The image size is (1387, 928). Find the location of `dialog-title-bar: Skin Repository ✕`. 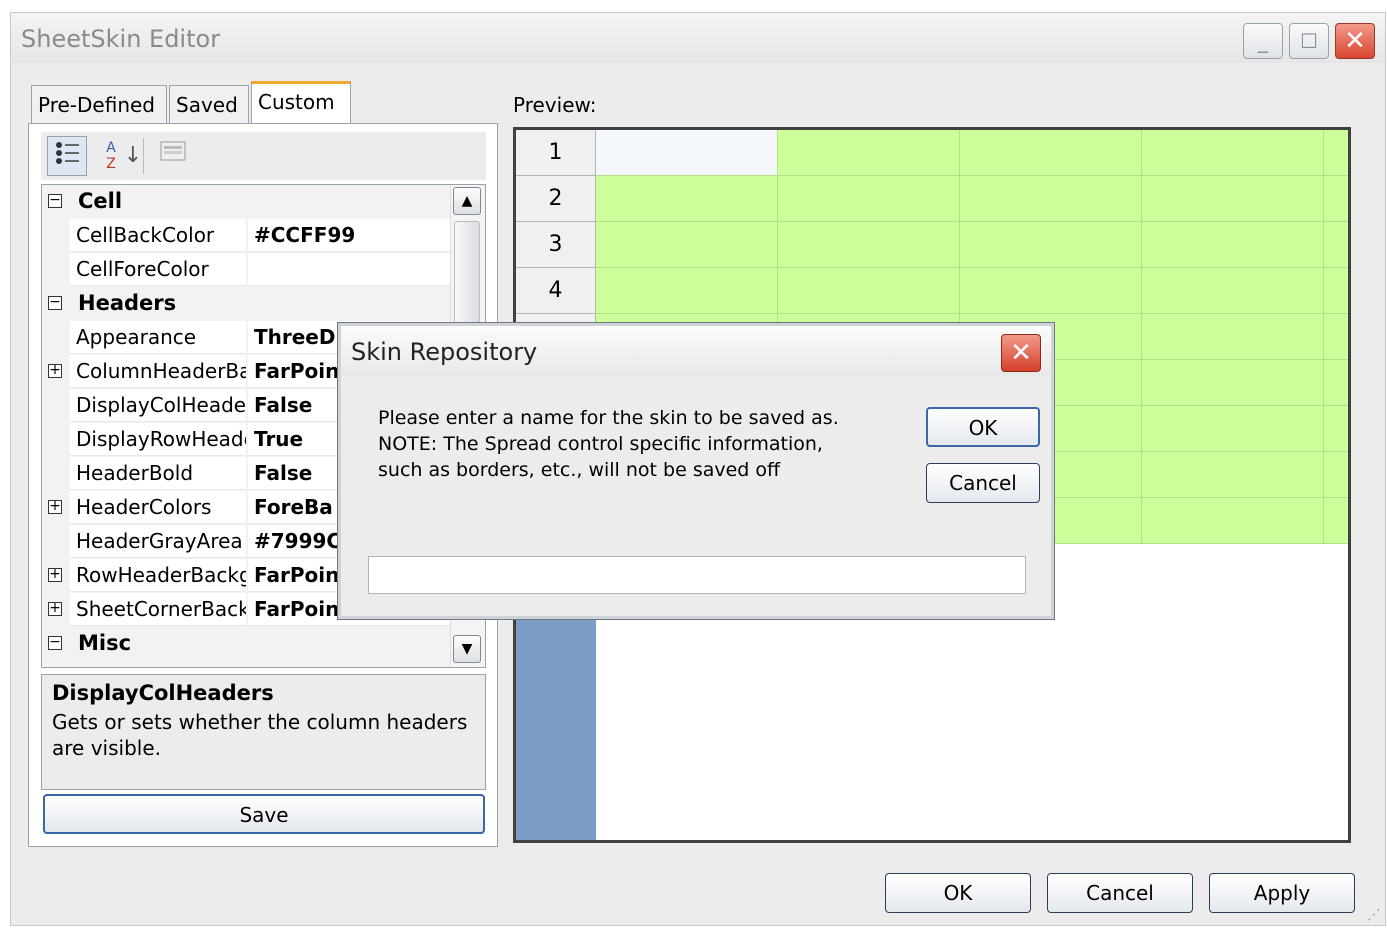

dialog-title-bar: Skin Repository ✕ is located at coordinates (696, 351).